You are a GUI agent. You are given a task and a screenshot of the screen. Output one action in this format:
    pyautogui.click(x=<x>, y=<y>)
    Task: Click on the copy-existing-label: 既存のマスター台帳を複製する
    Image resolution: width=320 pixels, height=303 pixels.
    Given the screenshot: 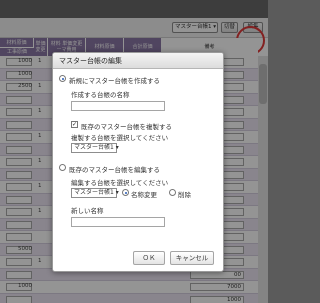 What is the action you would take?
    pyautogui.click(x=126, y=127)
    